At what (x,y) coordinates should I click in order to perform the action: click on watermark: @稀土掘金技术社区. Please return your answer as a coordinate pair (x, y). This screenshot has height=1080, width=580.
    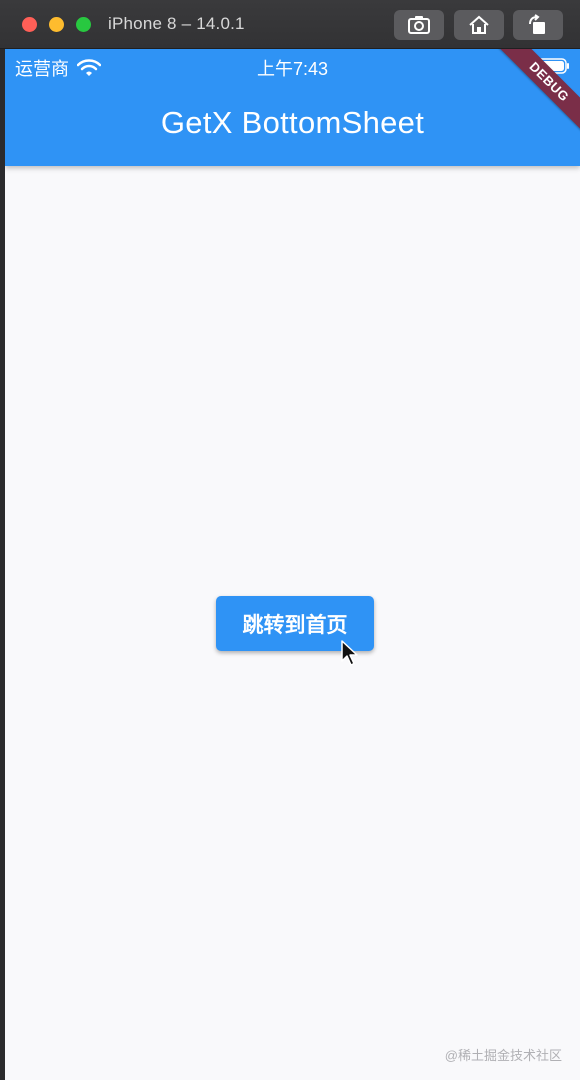
    Looking at the image, I should click on (503, 1055).